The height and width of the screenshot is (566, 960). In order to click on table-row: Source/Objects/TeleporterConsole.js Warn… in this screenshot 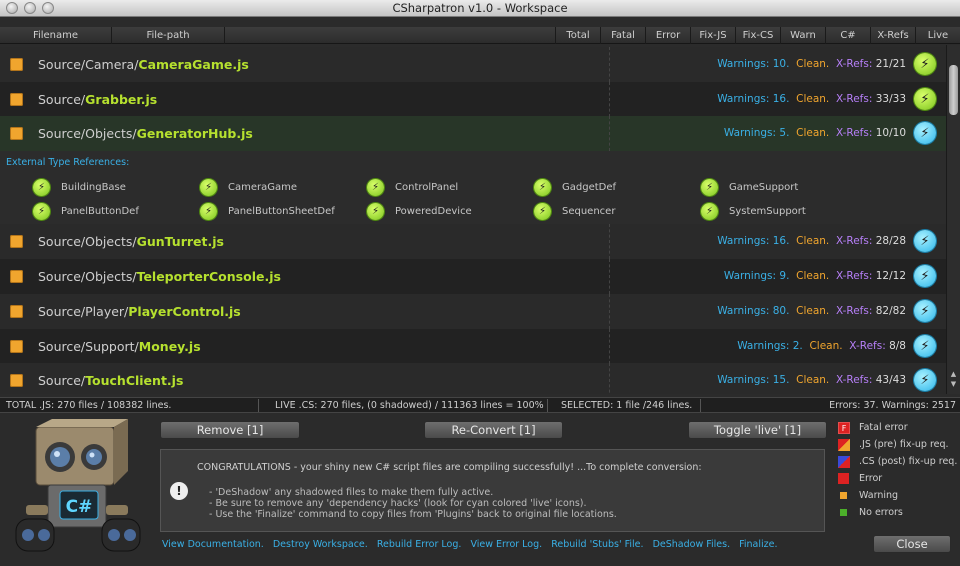, I will do `click(473, 276)`.